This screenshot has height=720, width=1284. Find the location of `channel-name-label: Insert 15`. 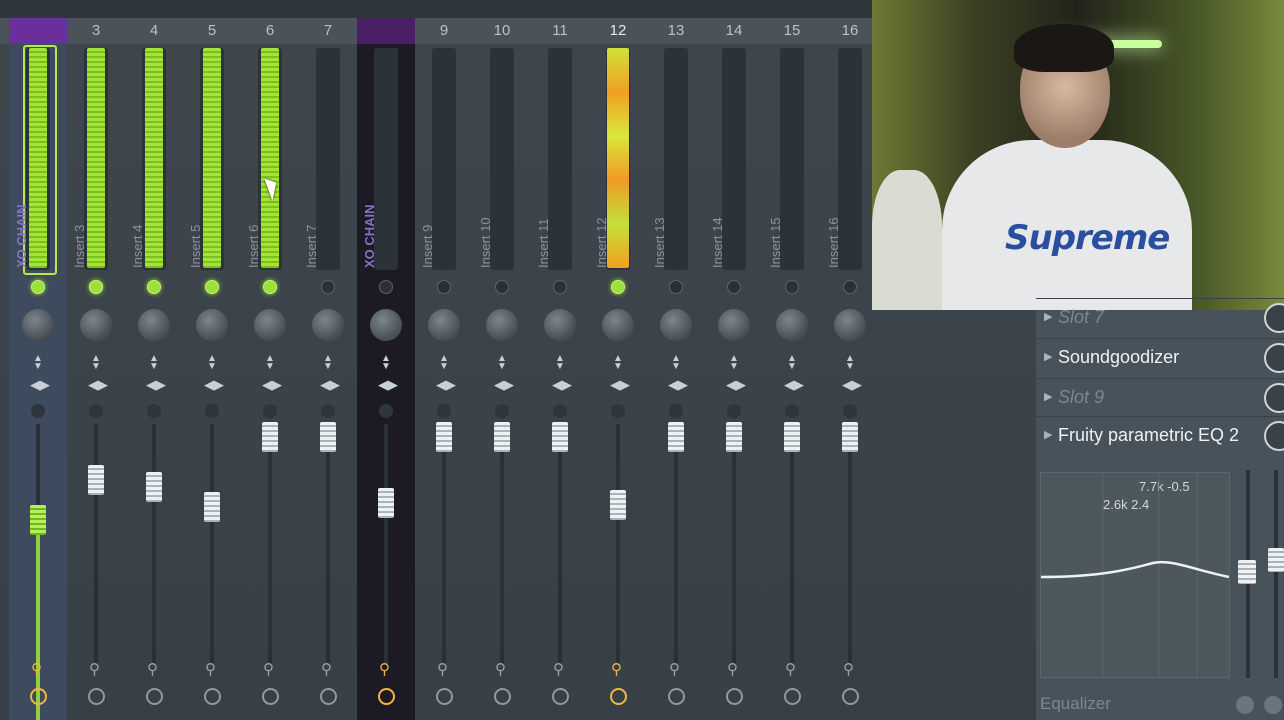

channel-name-label: Insert 15 is located at coordinates (775, 242).